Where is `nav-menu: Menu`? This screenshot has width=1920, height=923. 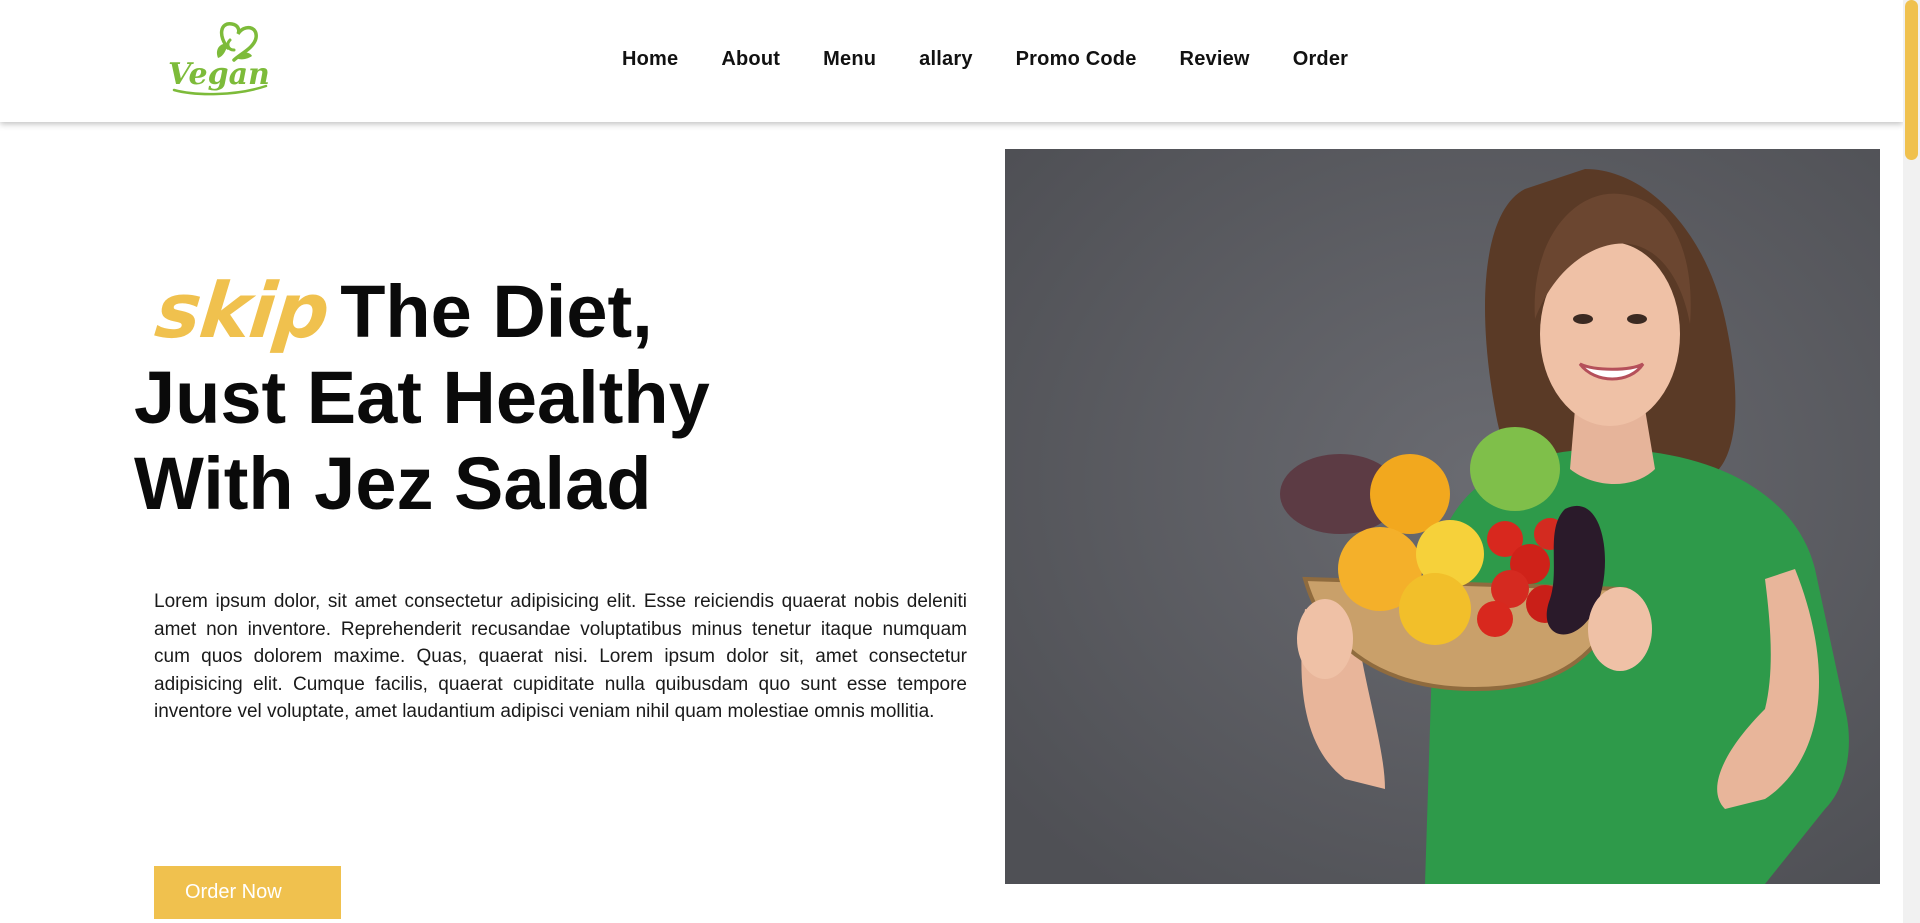
nav-menu: Menu is located at coordinates (849, 59).